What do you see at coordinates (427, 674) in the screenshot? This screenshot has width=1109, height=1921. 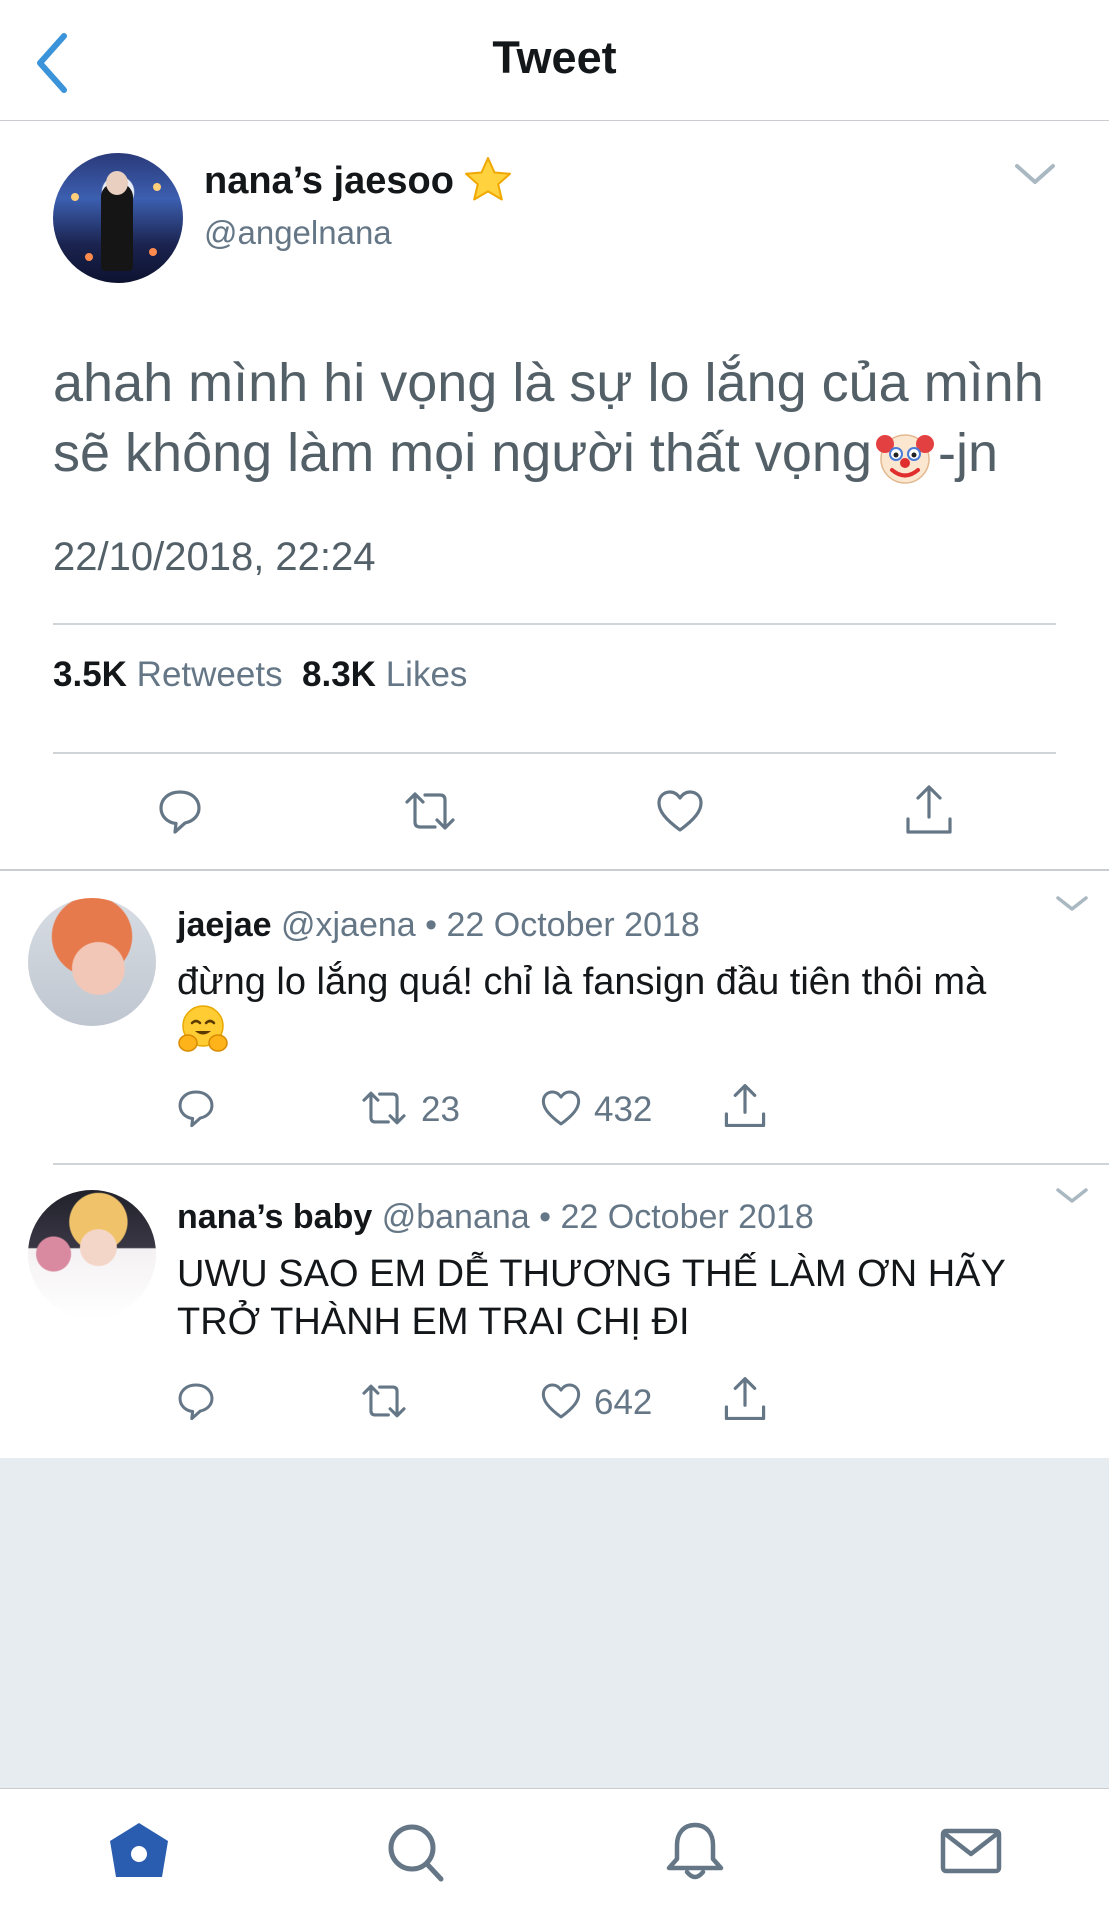 I see `likes-label: Likes` at bounding box center [427, 674].